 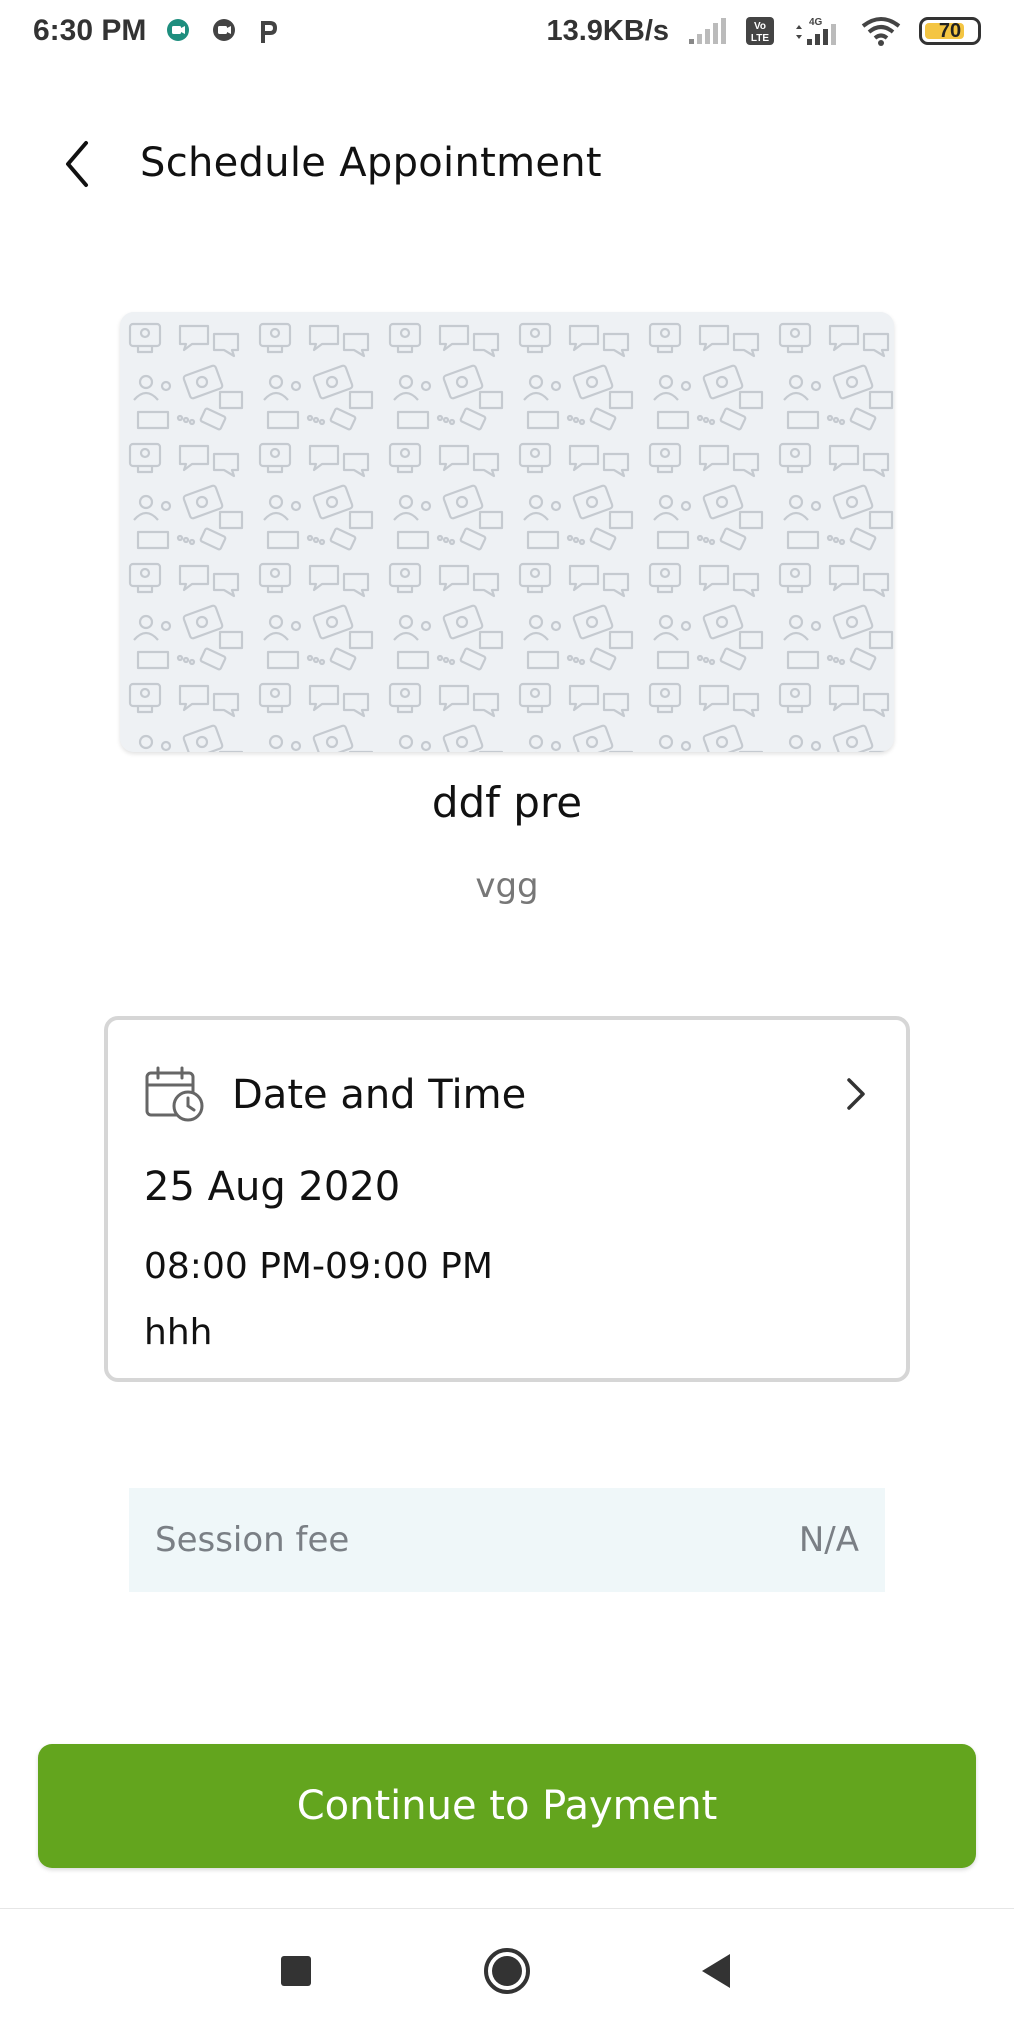 I want to click on page-title: Schedule Appointment, so click(x=371, y=163).